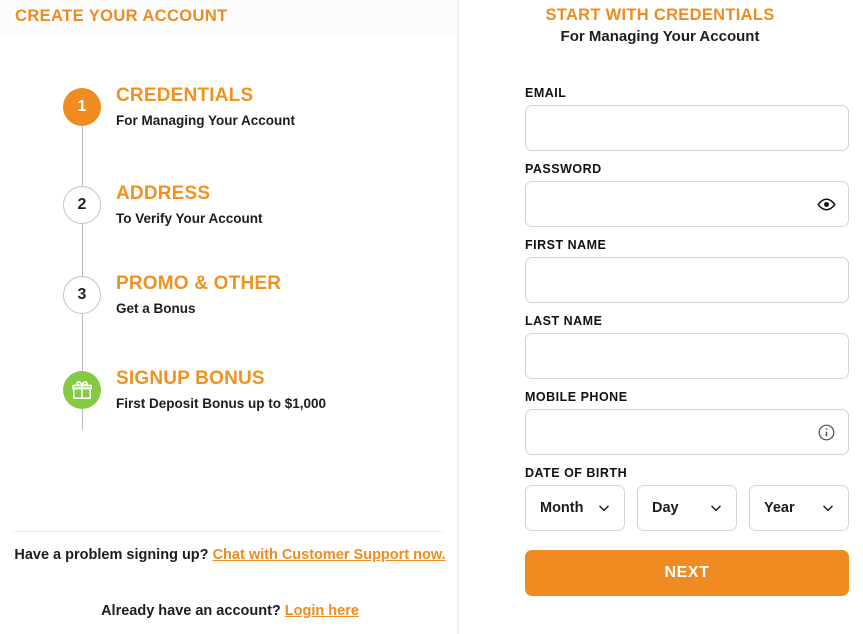 The height and width of the screenshot is (634, 863). What do you see at coordinates (660, 15) in the screenshot?
I see `form-title: START WITH CREDENTIALS` at bounding box center [660, 15].